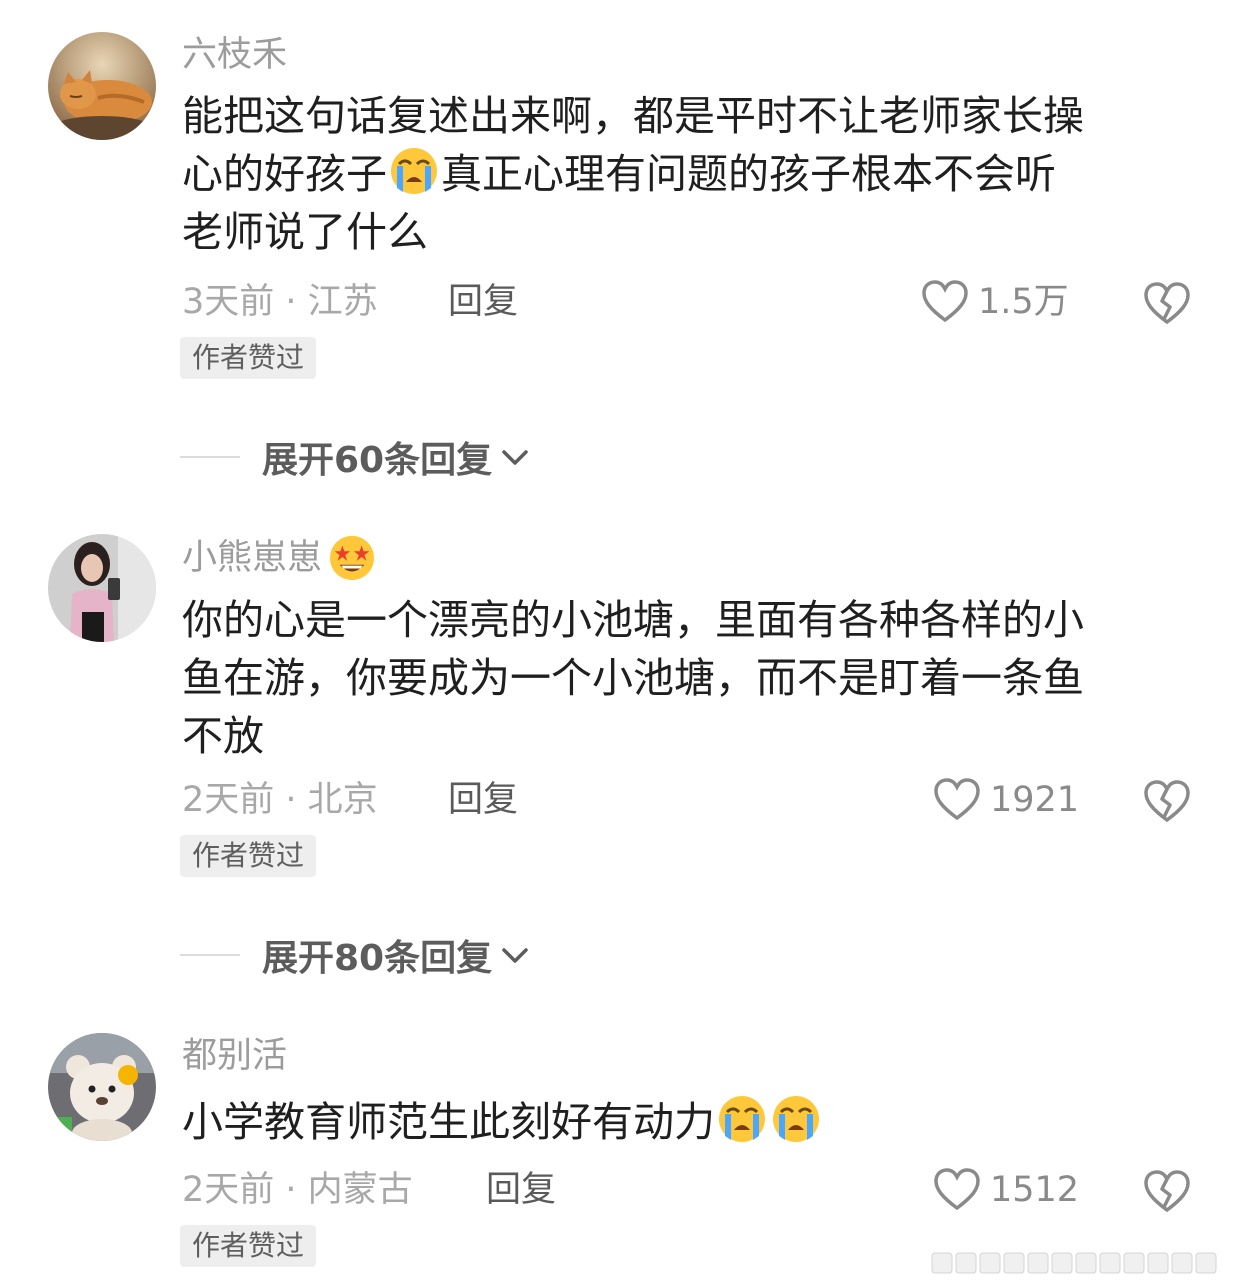  Describe the element at coordinates (252, 558) in the screenshot. I see `username-label: 小熊崽崽` at that location.